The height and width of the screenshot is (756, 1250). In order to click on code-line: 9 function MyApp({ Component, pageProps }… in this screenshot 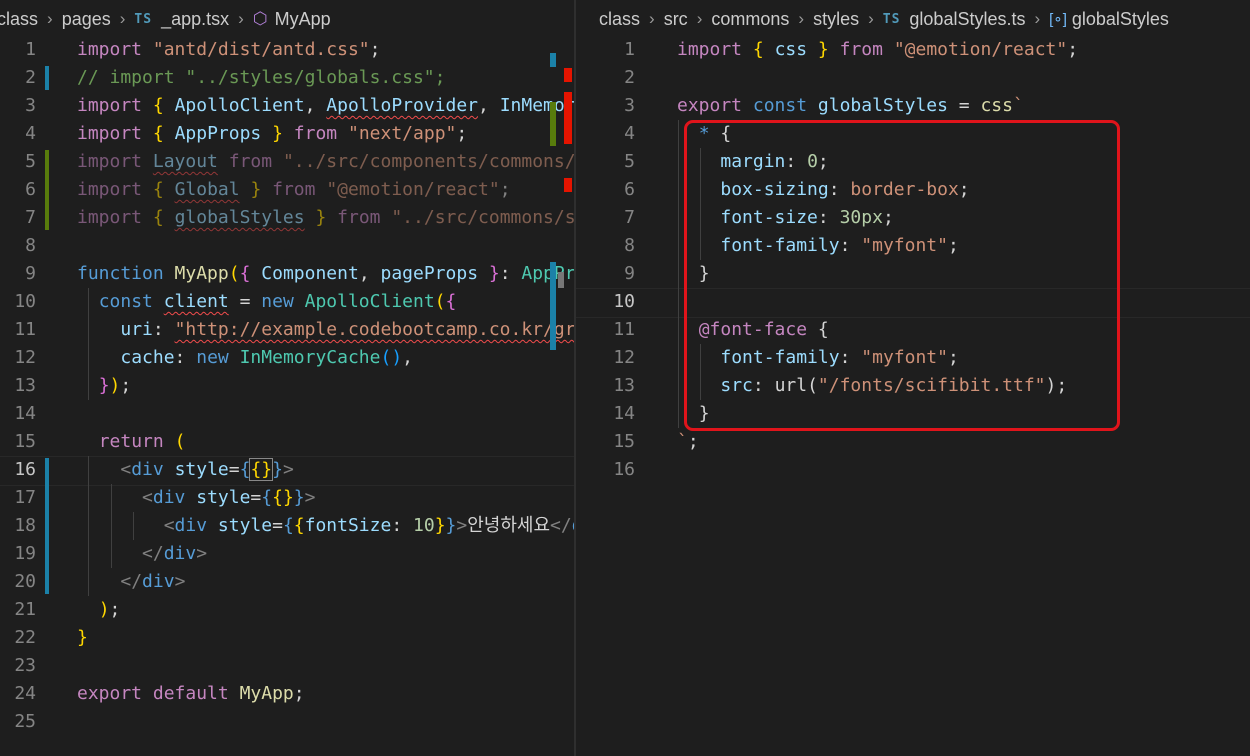, I will do `click(287, 274)`.